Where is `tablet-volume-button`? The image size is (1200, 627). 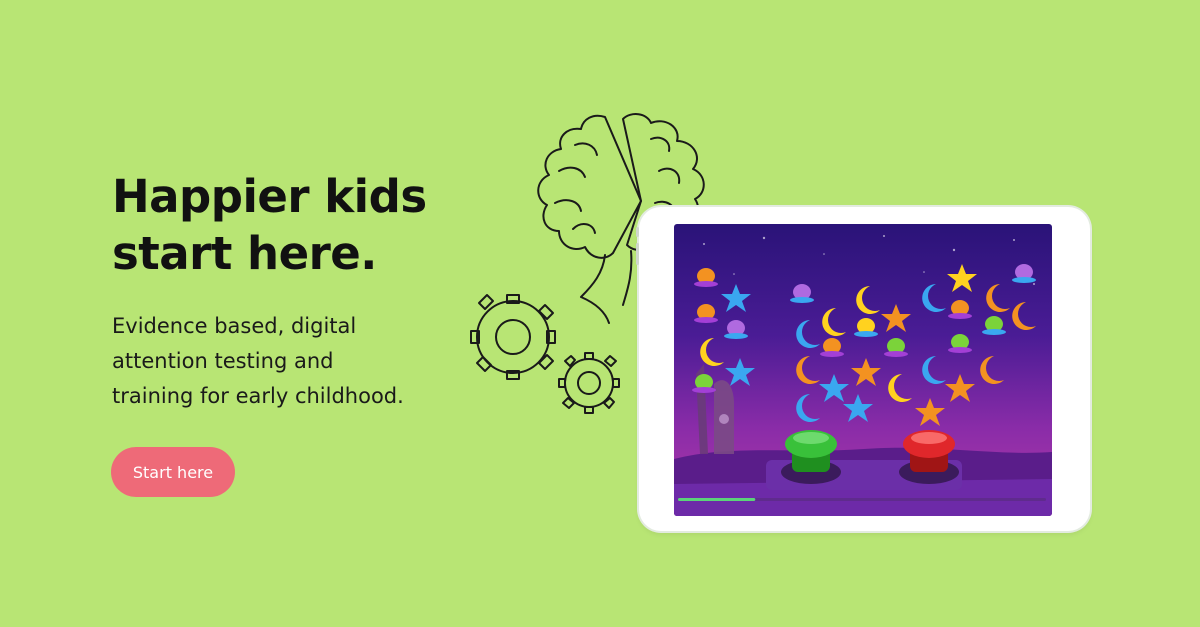
tablet-volume-button is located at coordinates (637, 254).